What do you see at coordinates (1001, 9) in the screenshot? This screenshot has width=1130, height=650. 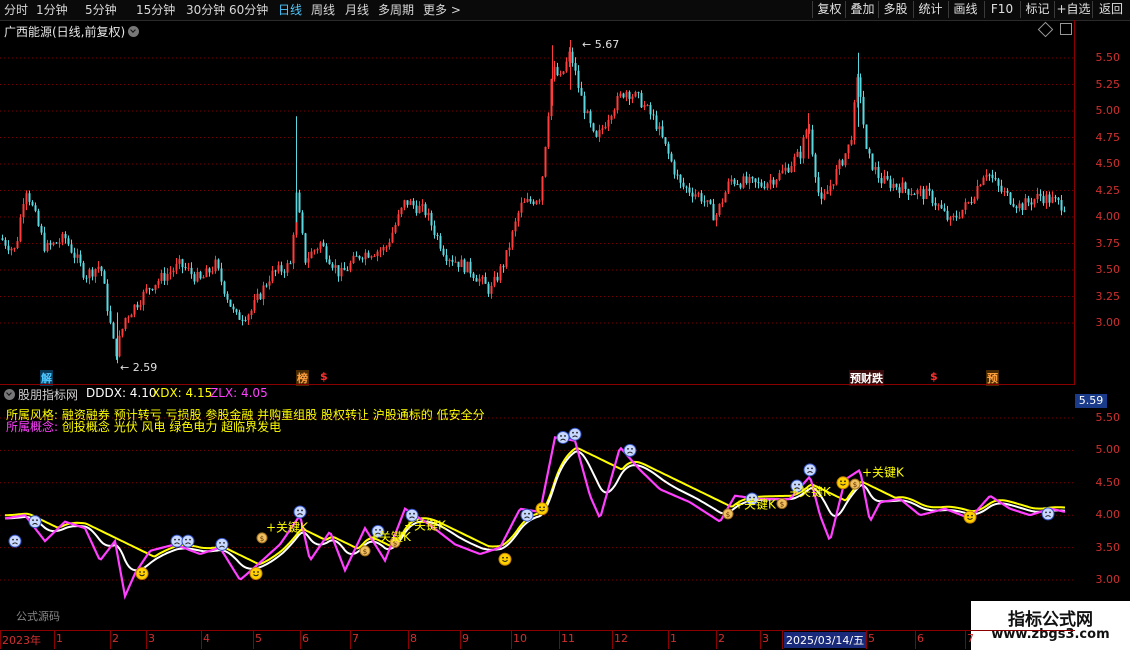 I see `f10-button: F10` at bounding box center [1001, 9].